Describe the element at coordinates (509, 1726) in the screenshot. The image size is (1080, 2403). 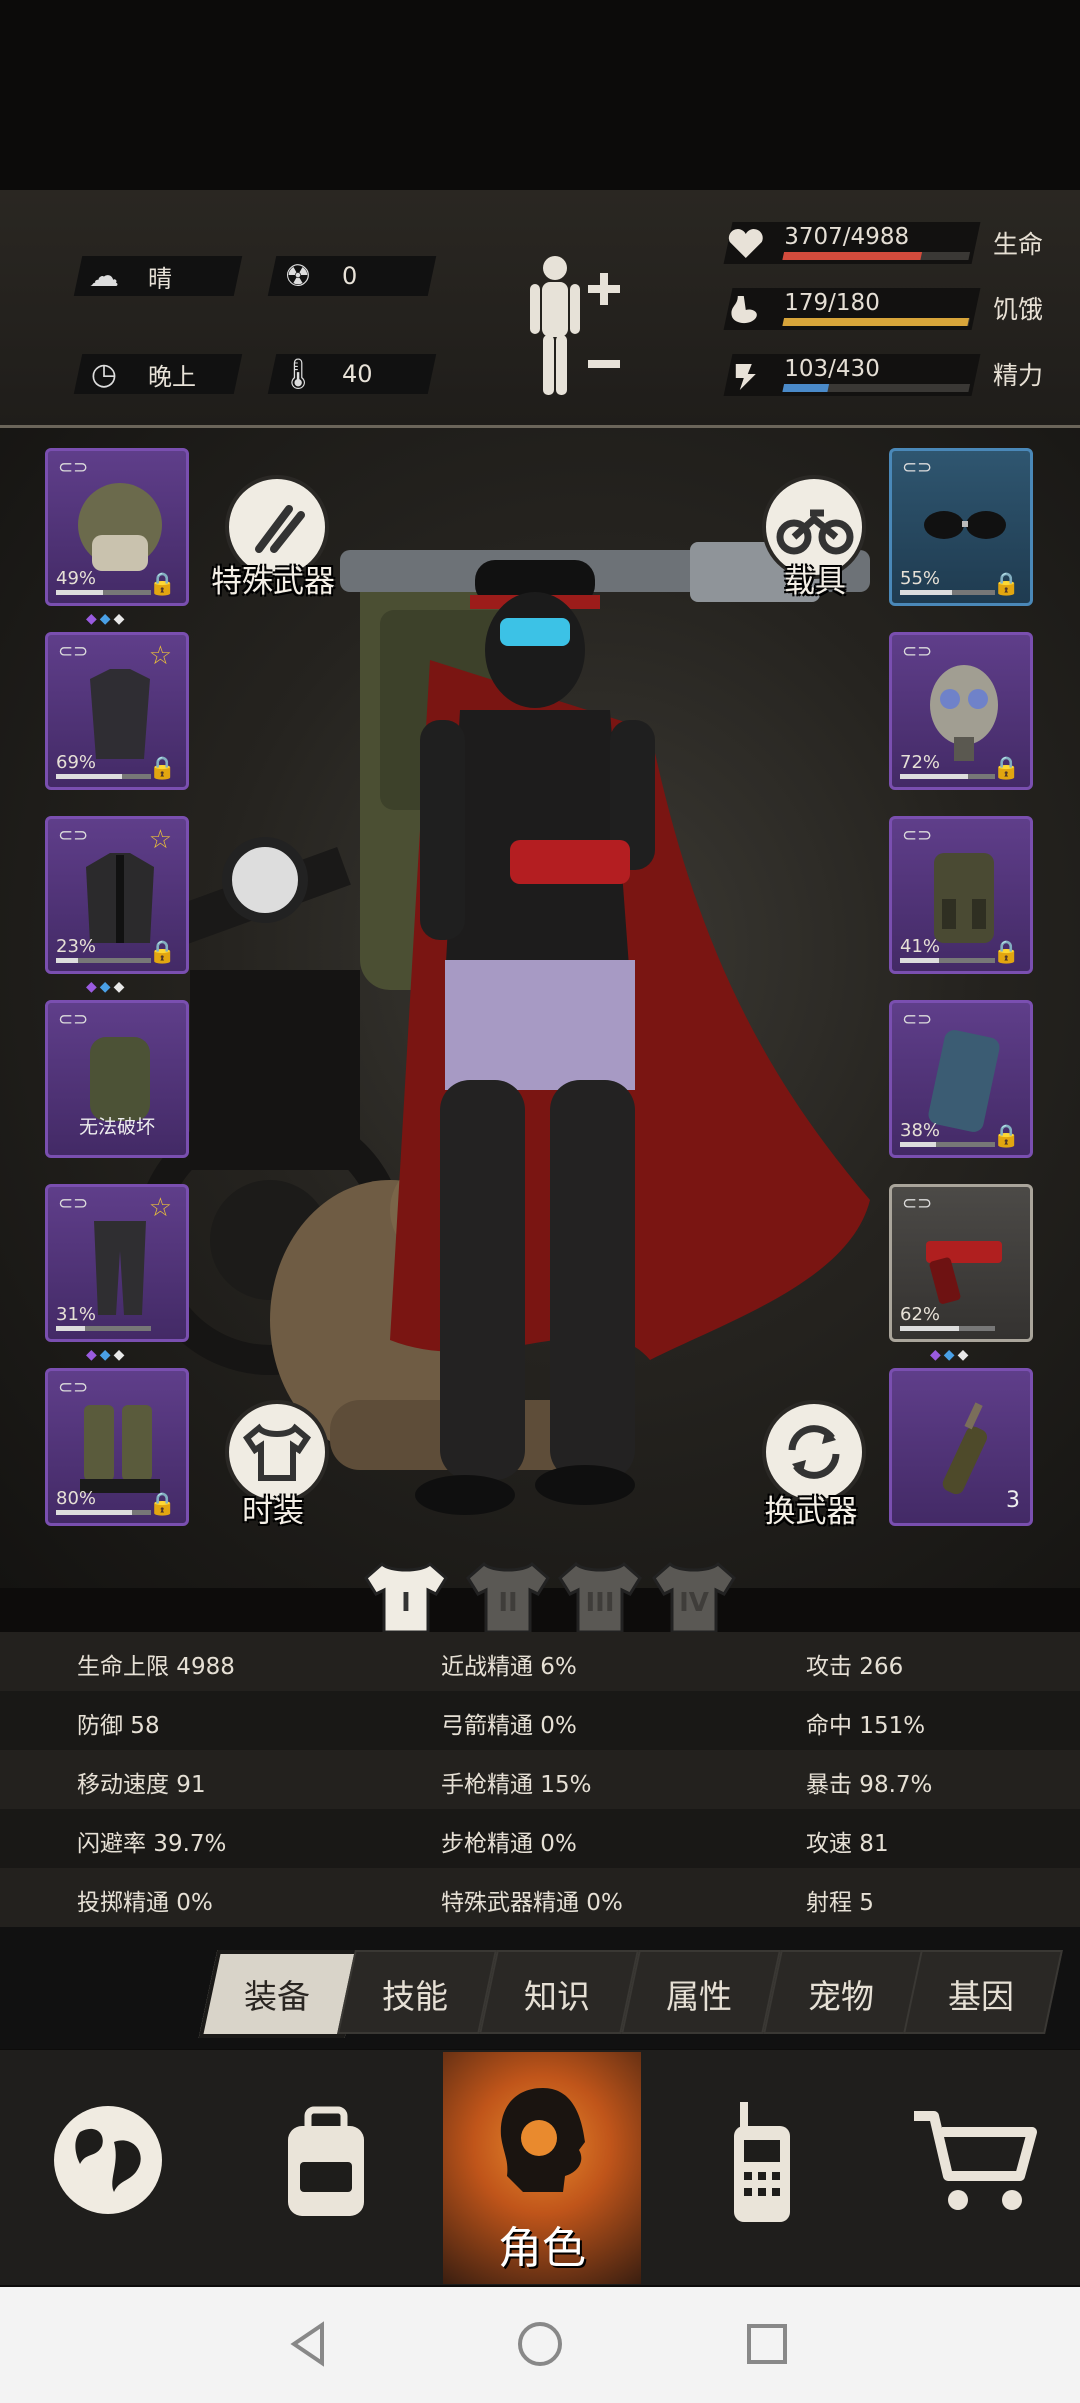
I see `stat-cell: 弓箭精通 0%` at that location.